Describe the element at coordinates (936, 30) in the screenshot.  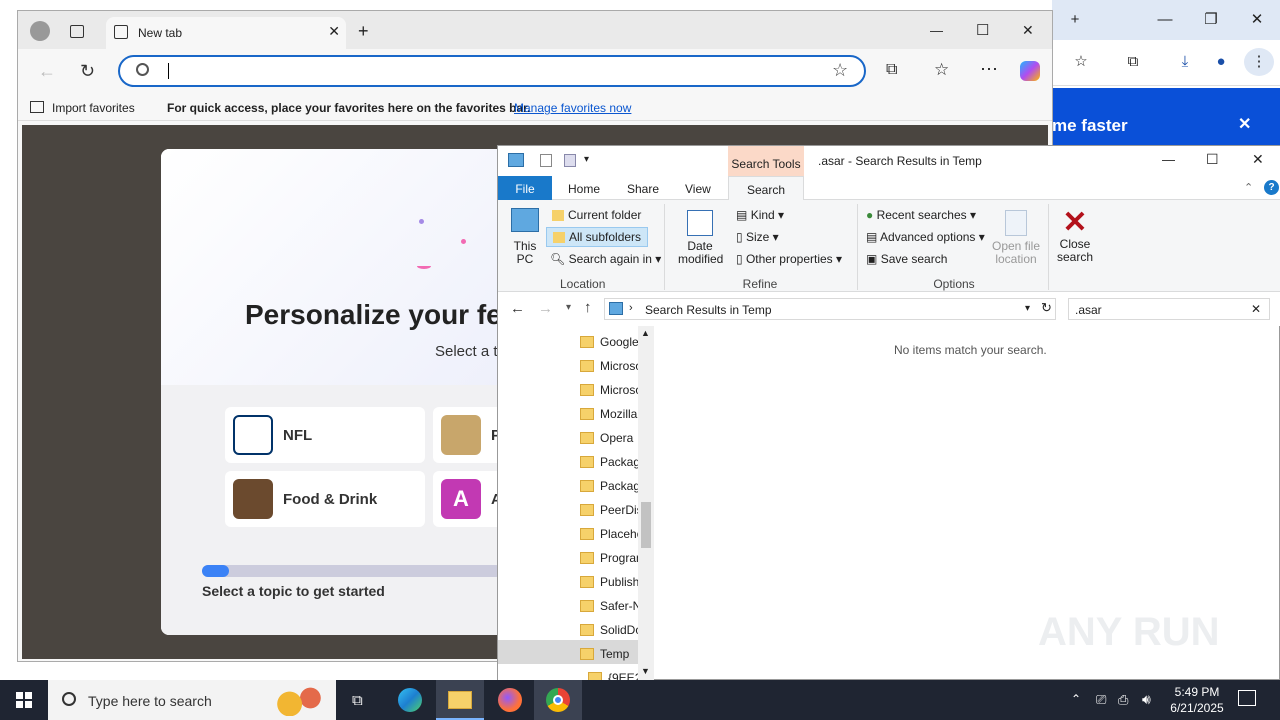
I see `minimize-button: —` at that location.